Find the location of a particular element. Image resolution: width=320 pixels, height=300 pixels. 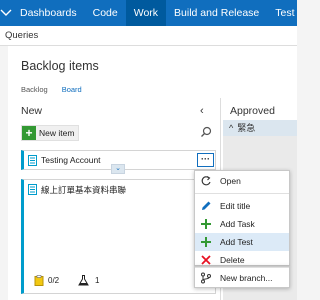

collapse-column-icon: ‹ is located at coordinates (202, 111).